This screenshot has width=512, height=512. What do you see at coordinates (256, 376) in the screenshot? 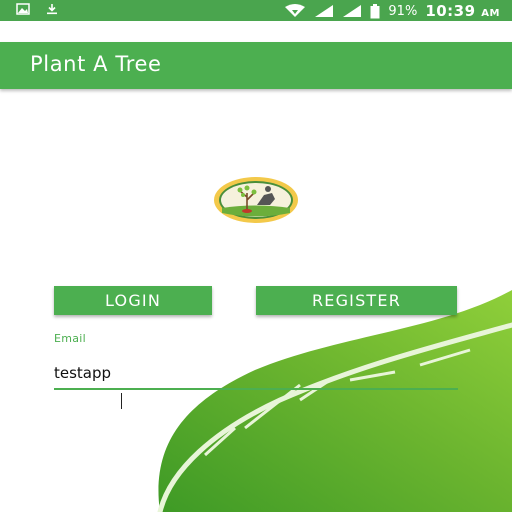
I see `email-input` at bounding box center [256, 376].